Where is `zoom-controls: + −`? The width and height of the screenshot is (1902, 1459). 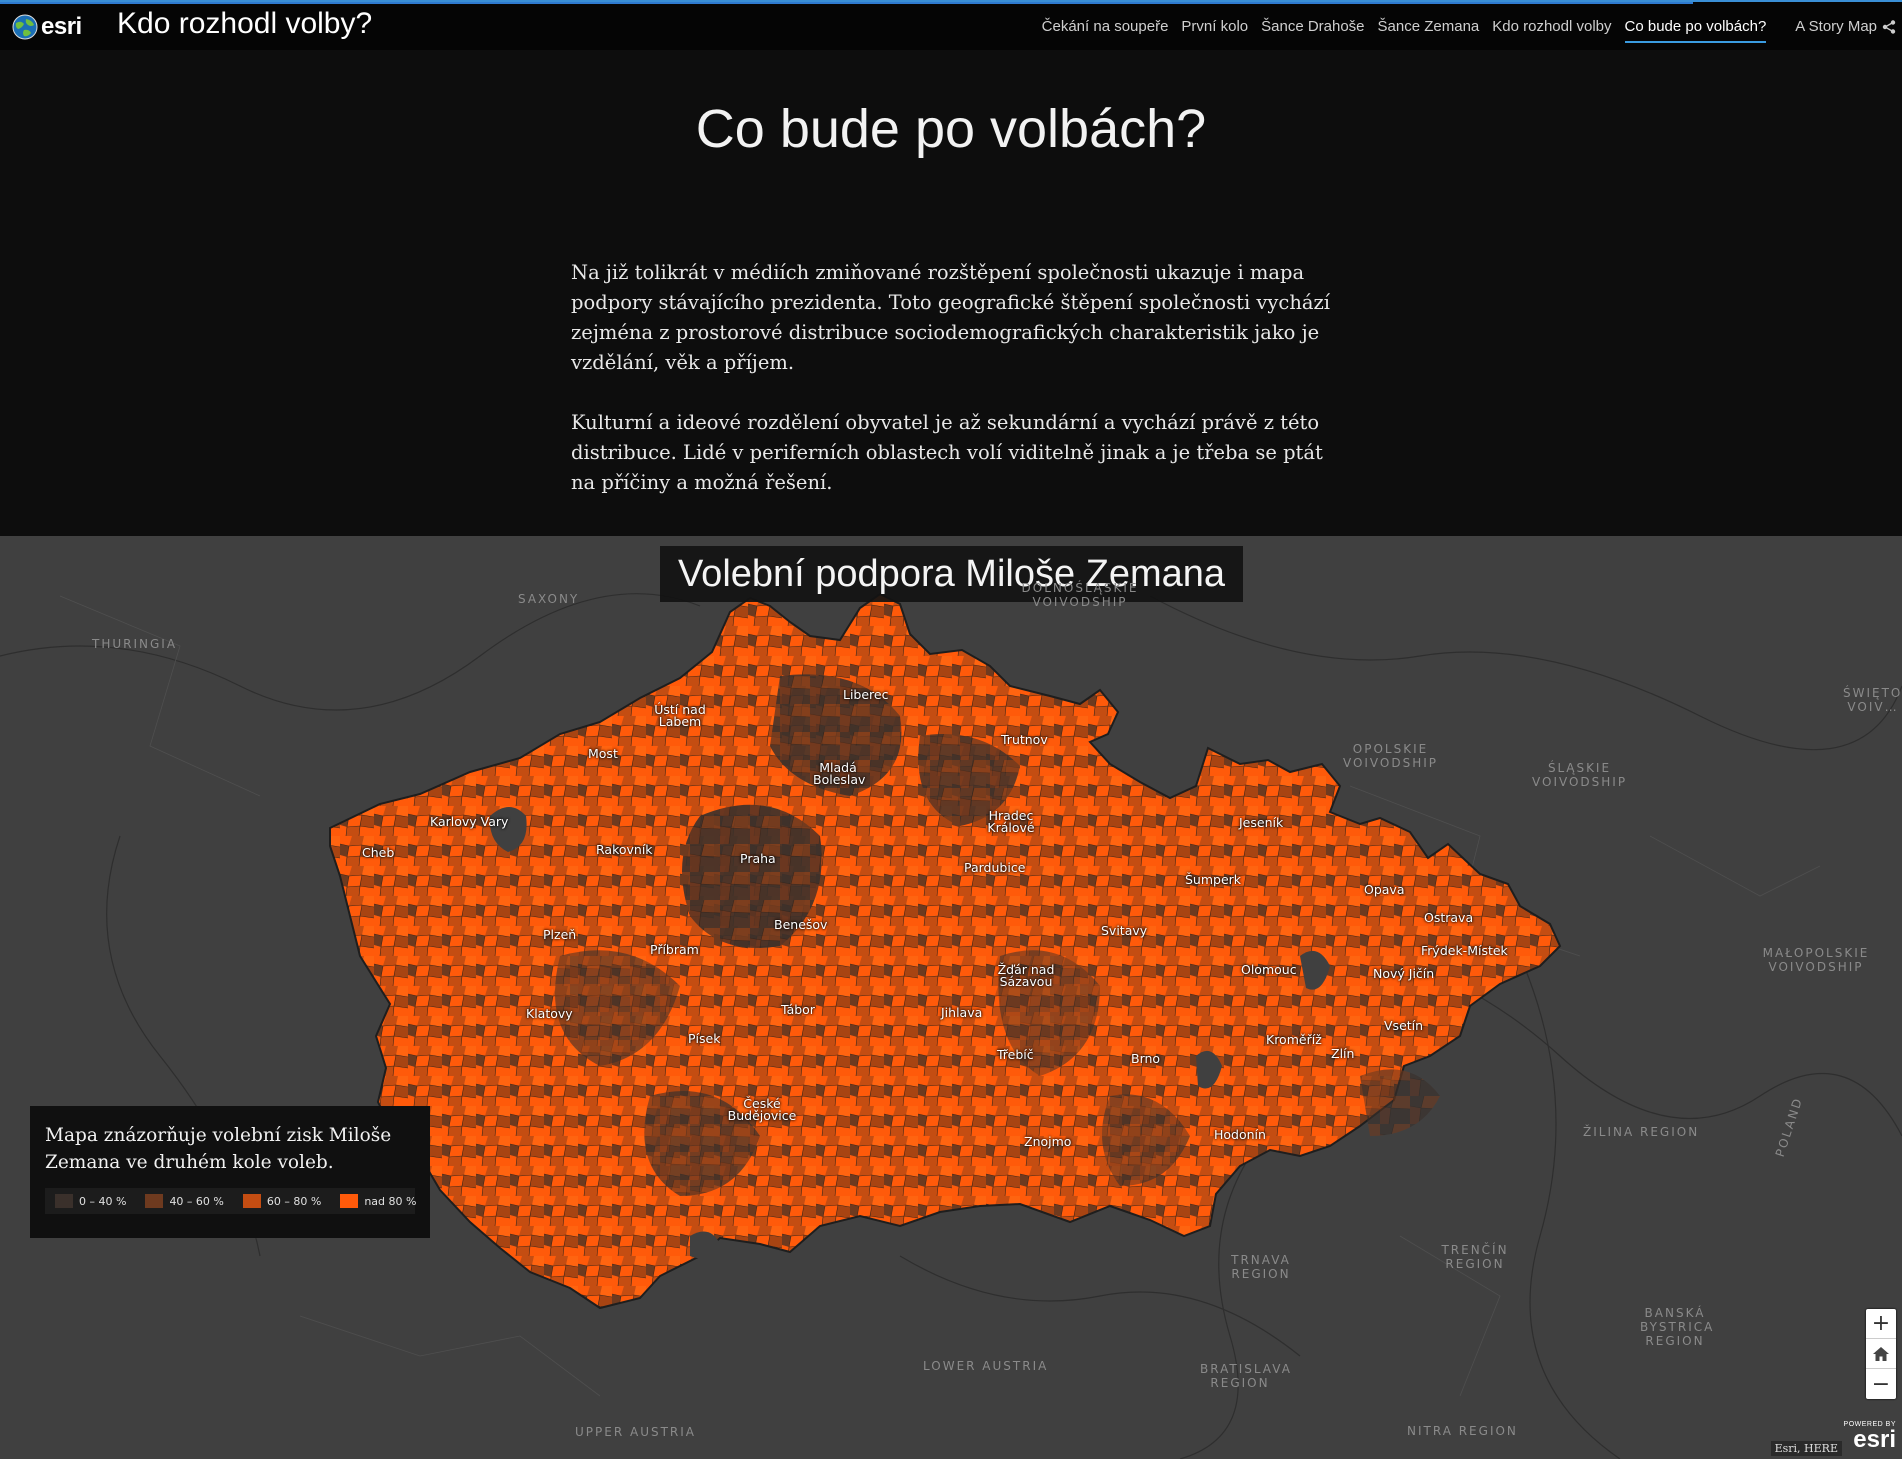 zoom-controls: + − is located at coordinates (1881, 1354).